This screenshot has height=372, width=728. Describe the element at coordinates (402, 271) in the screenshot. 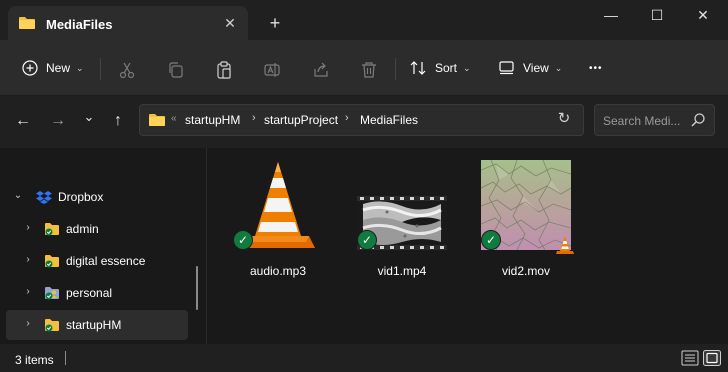

I see `file-name: vid1.mp4` at that location.